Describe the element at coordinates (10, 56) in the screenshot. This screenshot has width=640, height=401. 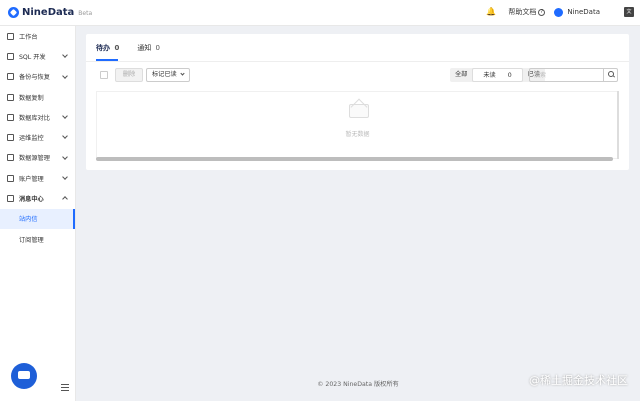
I see `sql-icon` at that location.